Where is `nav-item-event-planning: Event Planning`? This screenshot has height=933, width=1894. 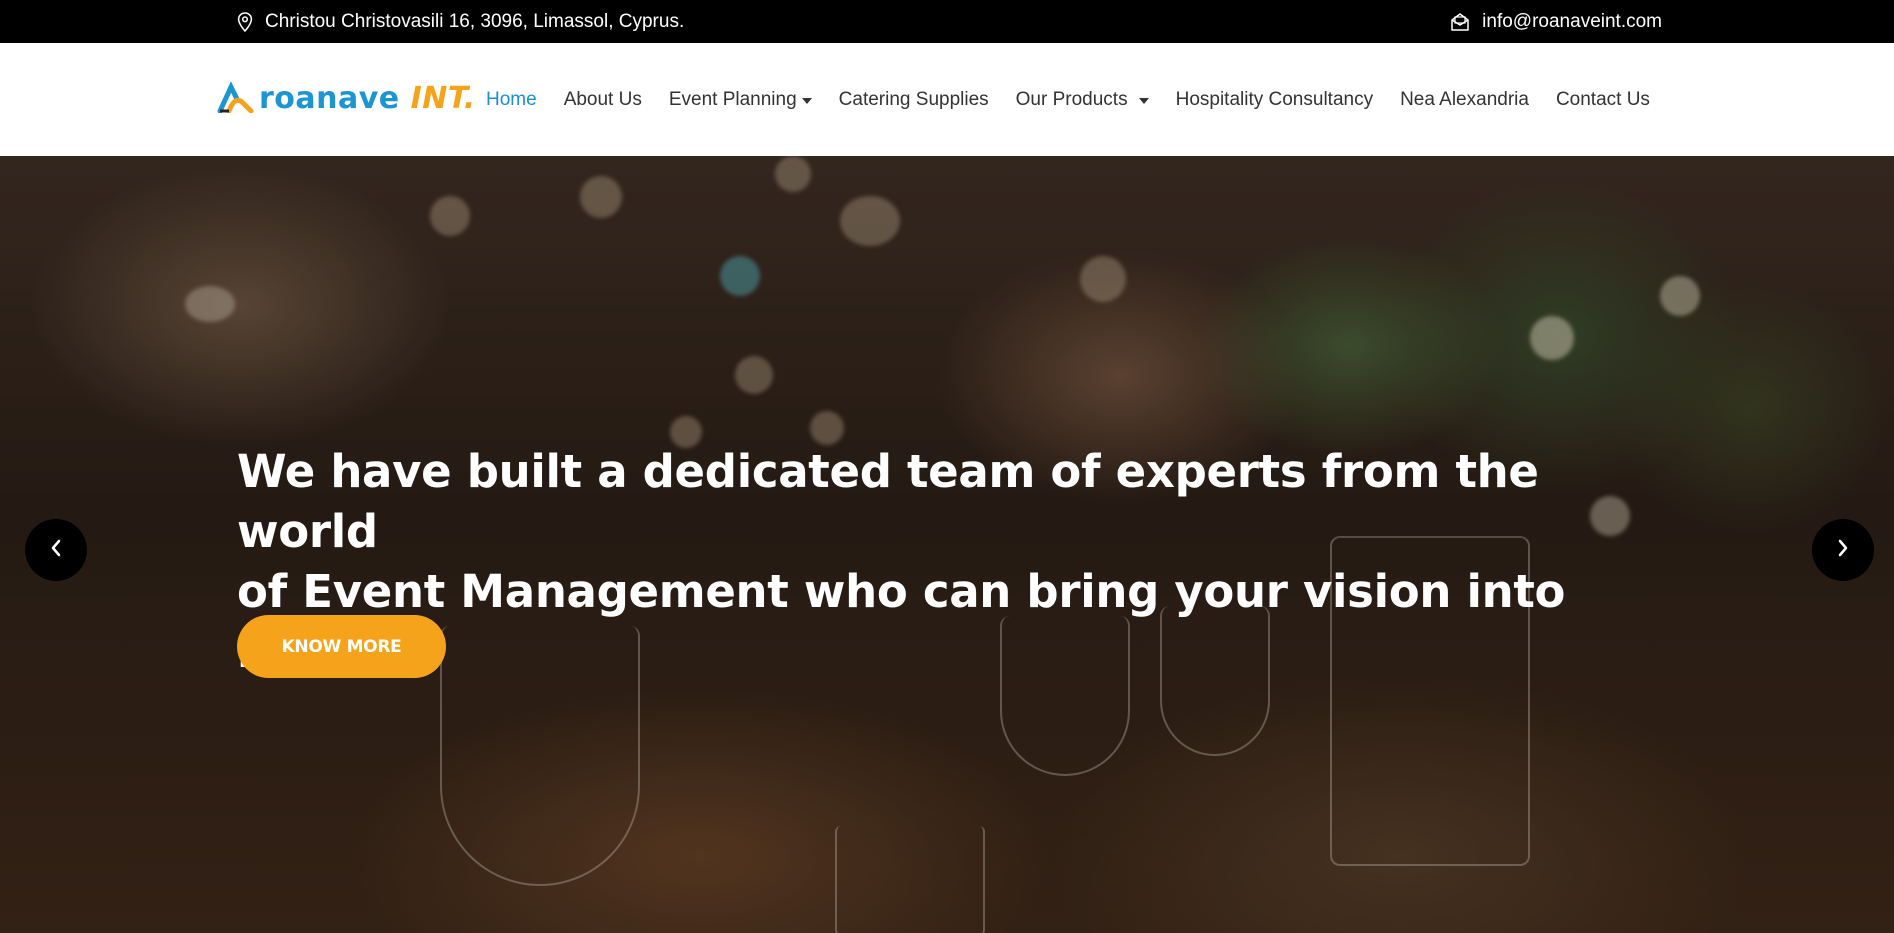
nav-item-event-planning: Event Planning is located at coordinates (740, 100).